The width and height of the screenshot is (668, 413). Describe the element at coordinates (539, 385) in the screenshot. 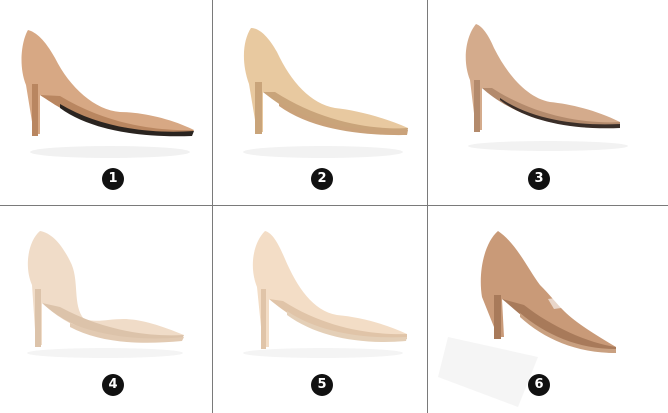

I see `product-number-badge-6: 6` at that location.